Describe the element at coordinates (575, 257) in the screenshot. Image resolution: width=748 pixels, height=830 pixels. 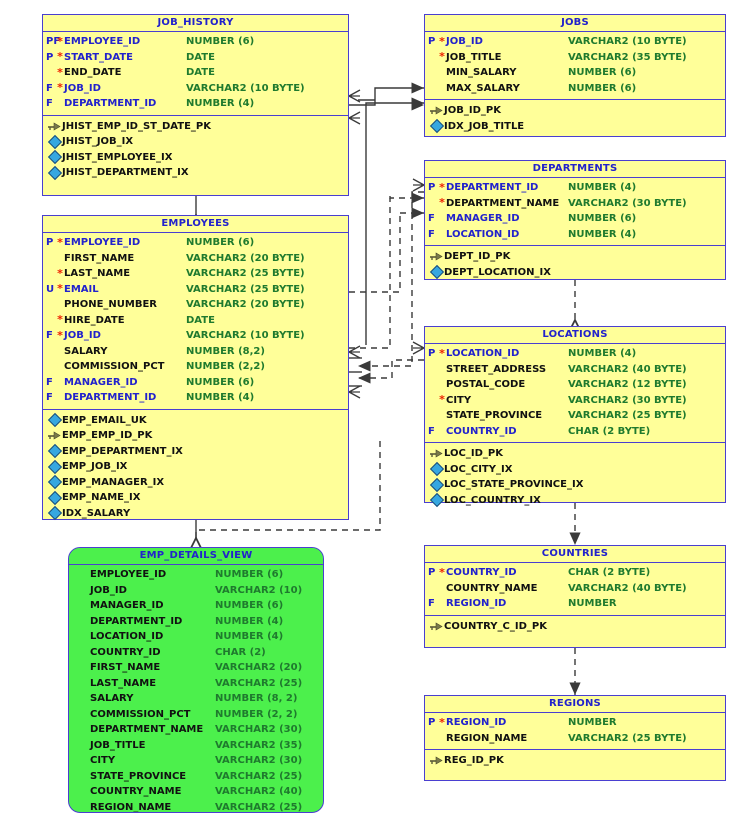
I see `index-row: DEPT_ID_PK` at that location.